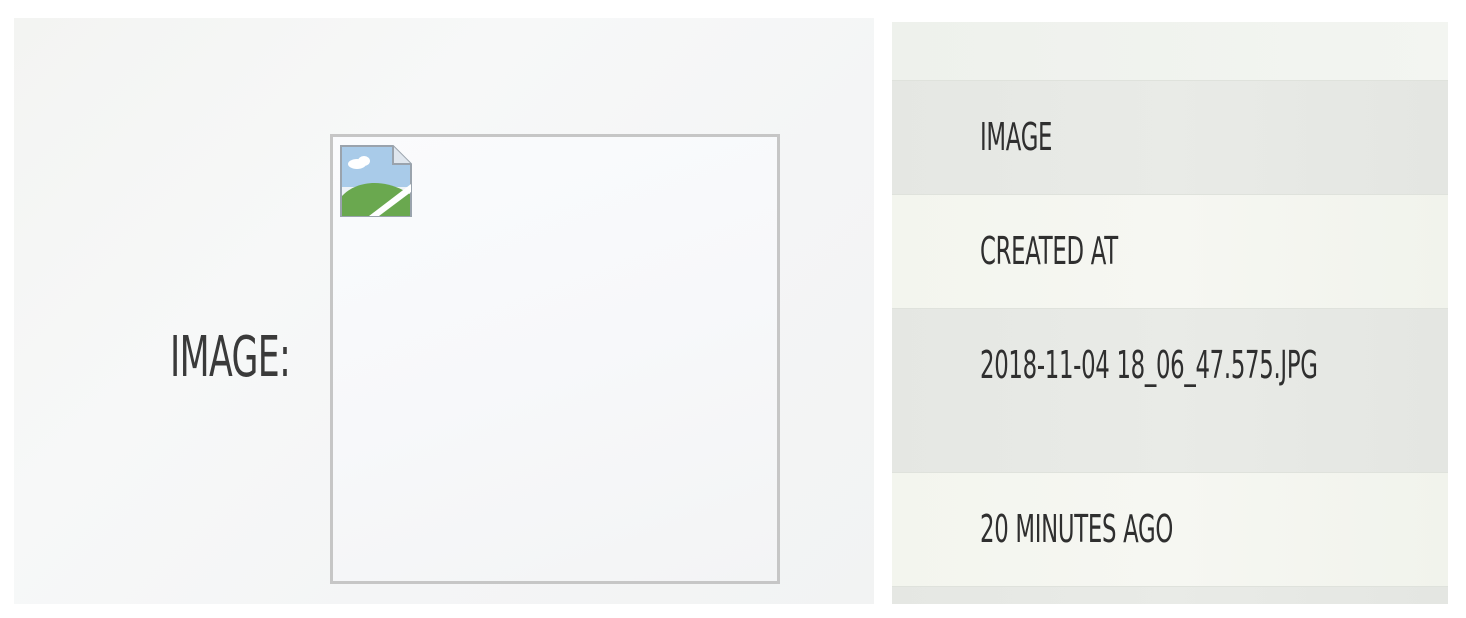 The width and height of the screenshot is (1466, 618). Describe the element at coordinates (376, 181) in the screenshot. I see `broken-image-icon` at that location.